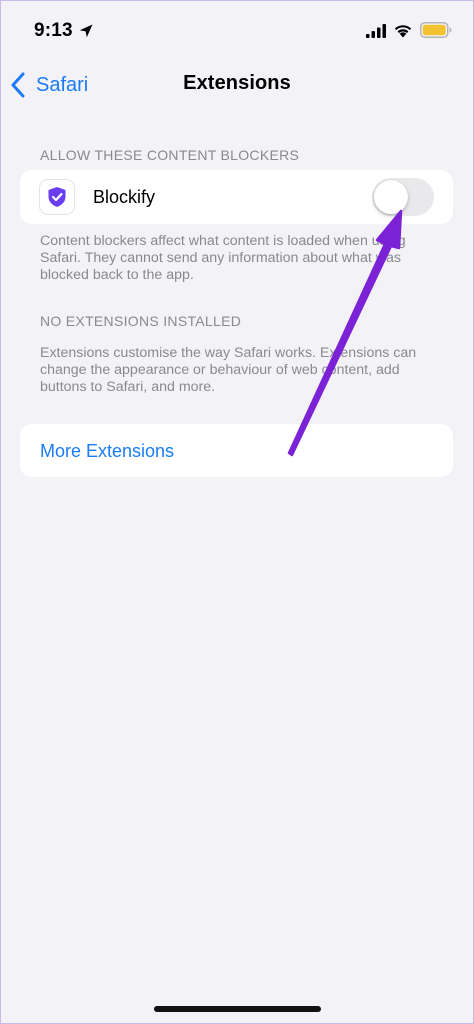 Image resolution: width=474 pixels, height=1024 pixels. I want to click on blockify-toggle, so click(403, 197).